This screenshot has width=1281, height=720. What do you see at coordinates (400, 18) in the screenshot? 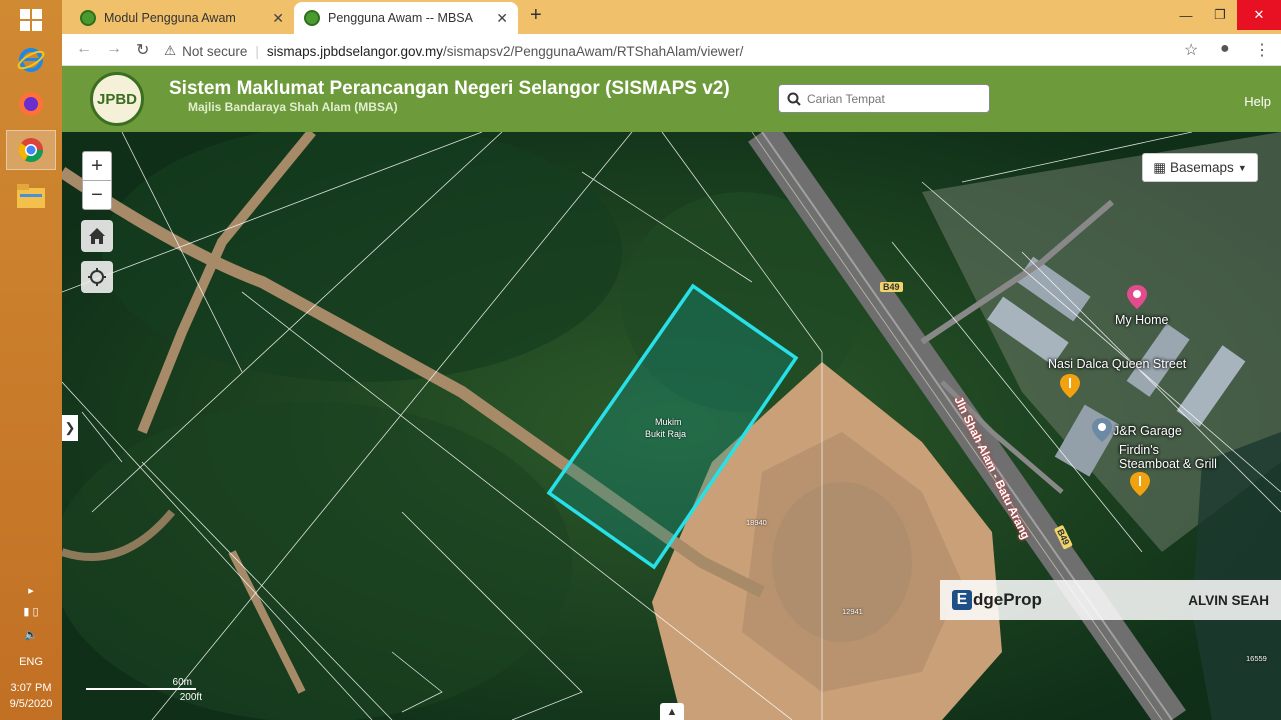
I see `tab-label: Pengguna Awam -- MBSA` at bounding box center [400, 18].